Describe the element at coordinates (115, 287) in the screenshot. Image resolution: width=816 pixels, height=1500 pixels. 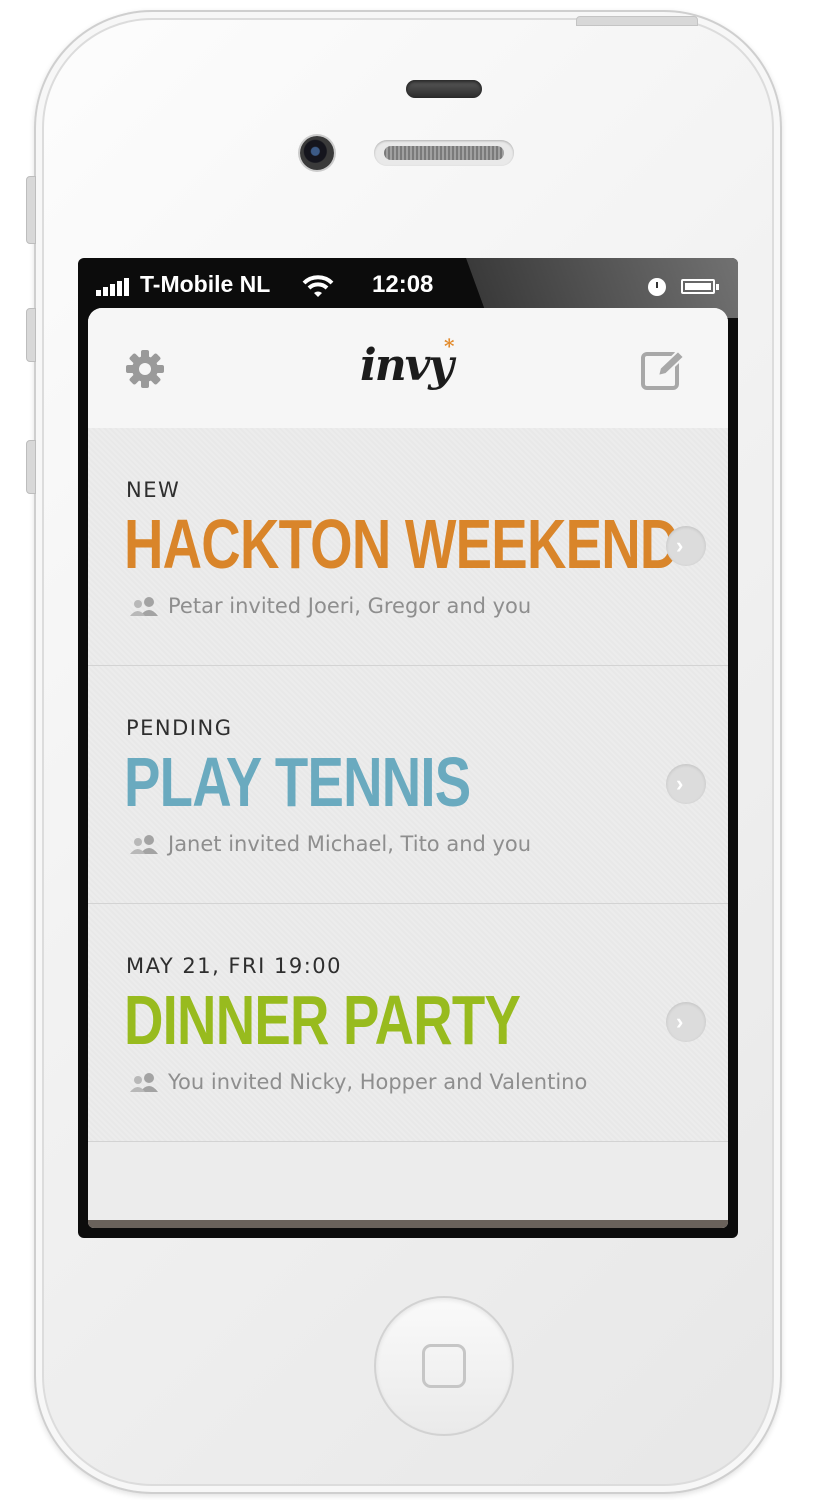
I see `signal-icon` at that location.